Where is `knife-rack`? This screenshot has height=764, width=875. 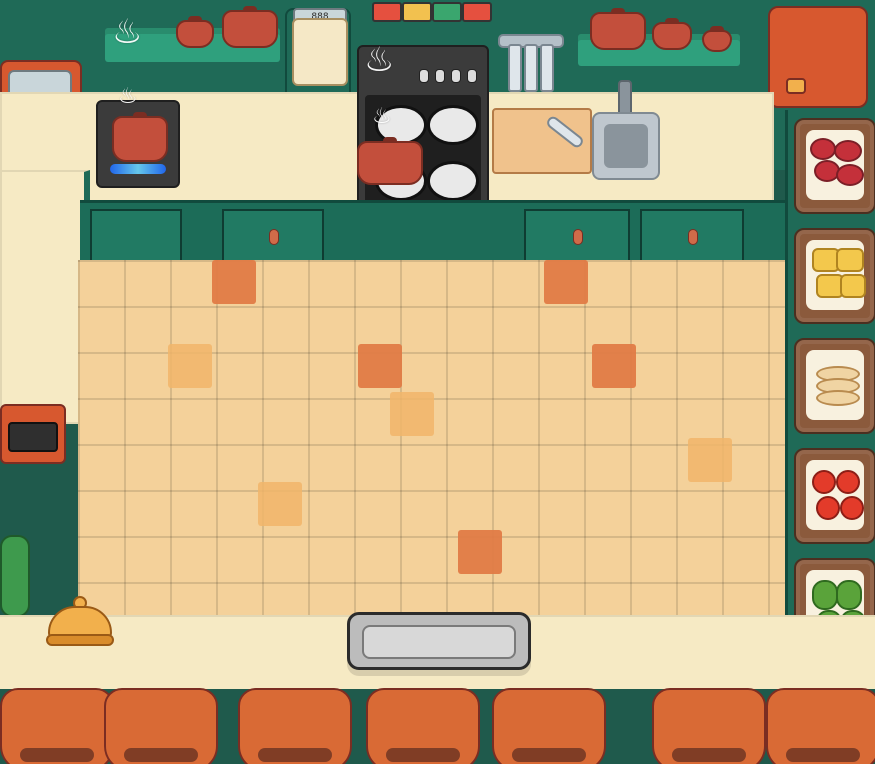 knife-rack is located at coordinates (531, 63).